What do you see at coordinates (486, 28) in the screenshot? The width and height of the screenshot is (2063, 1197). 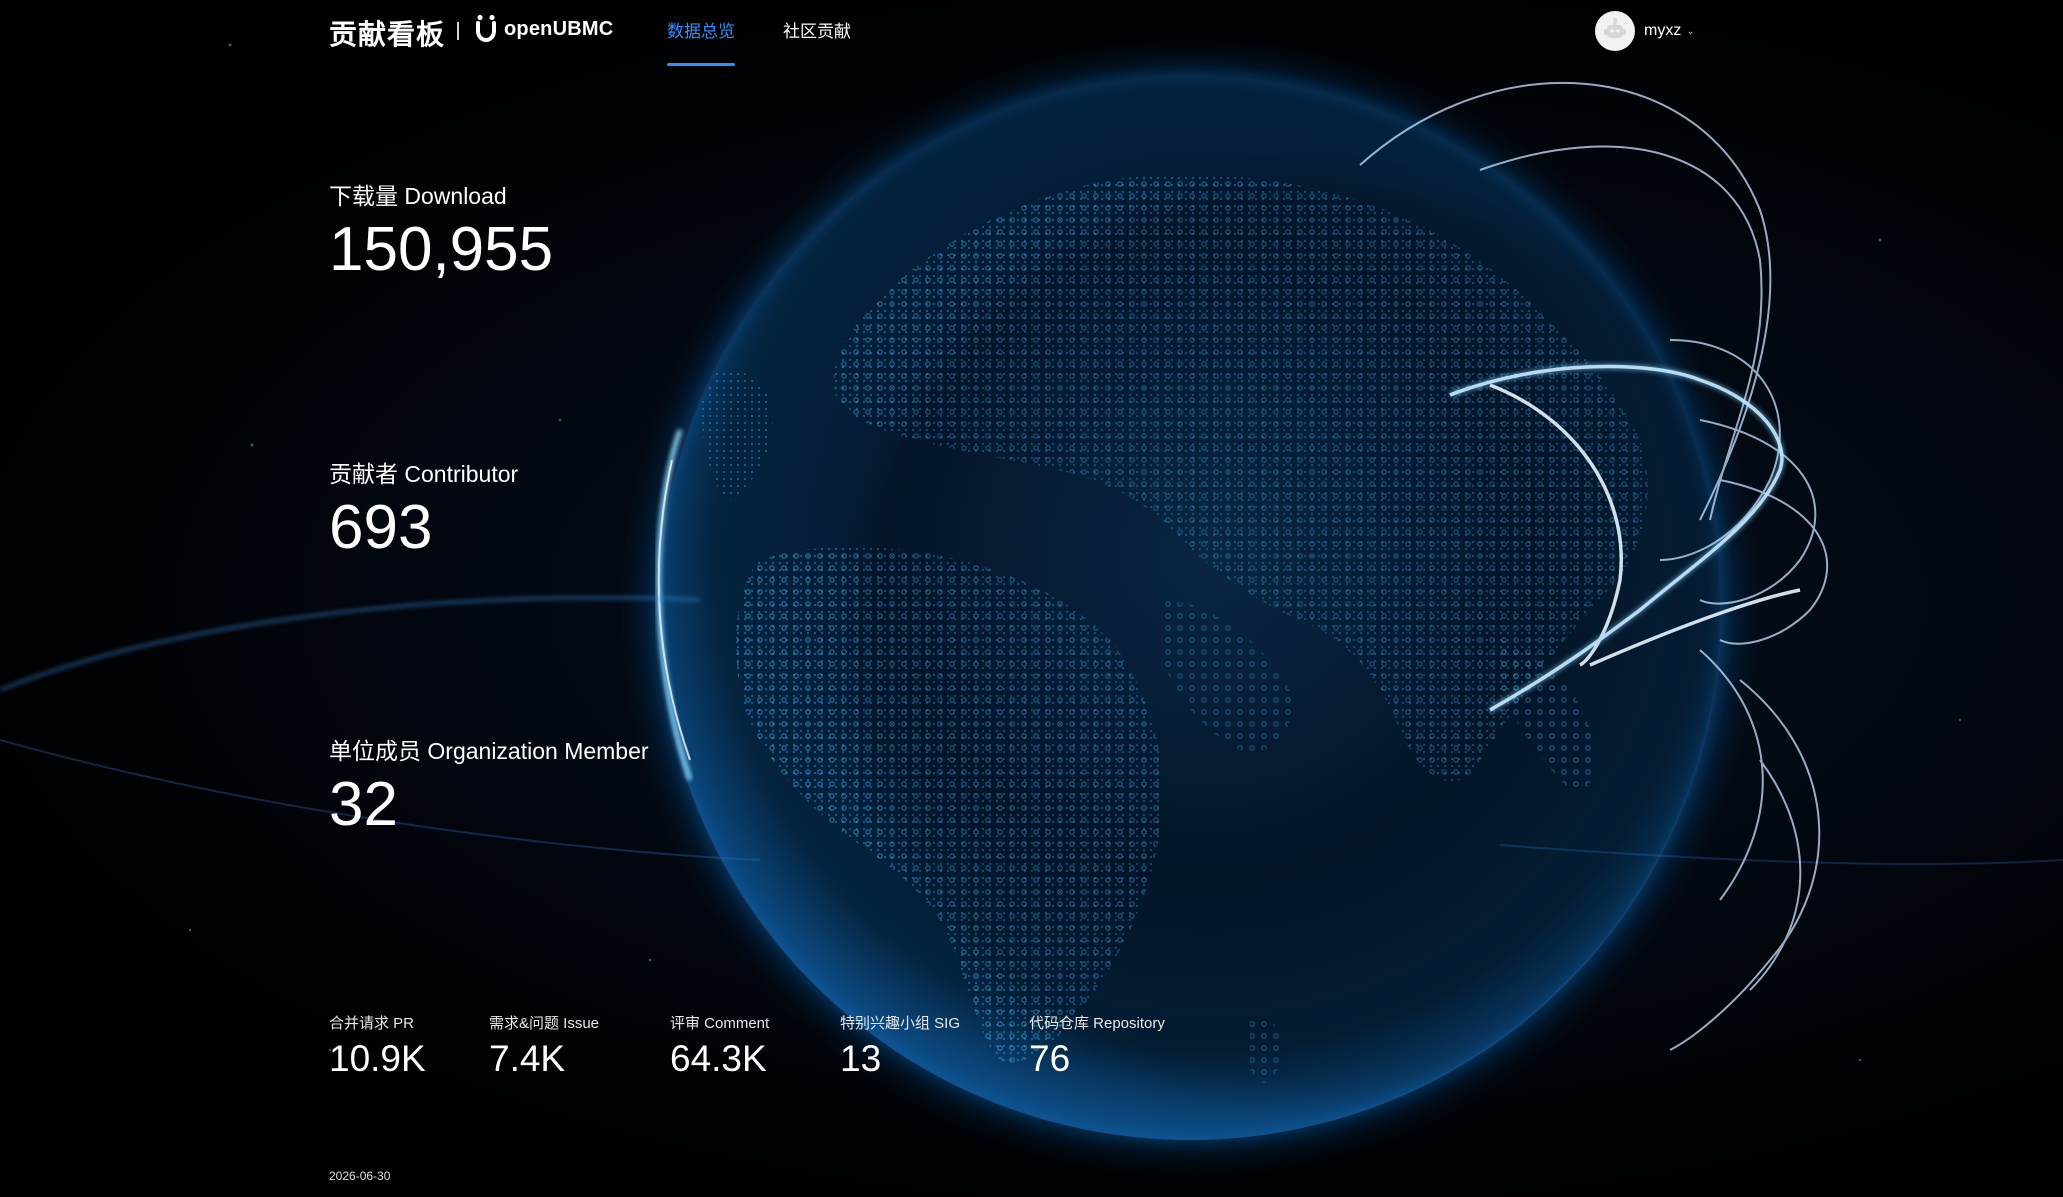 I see `openubmc-logo-icon` at bounding box center [486, 28].